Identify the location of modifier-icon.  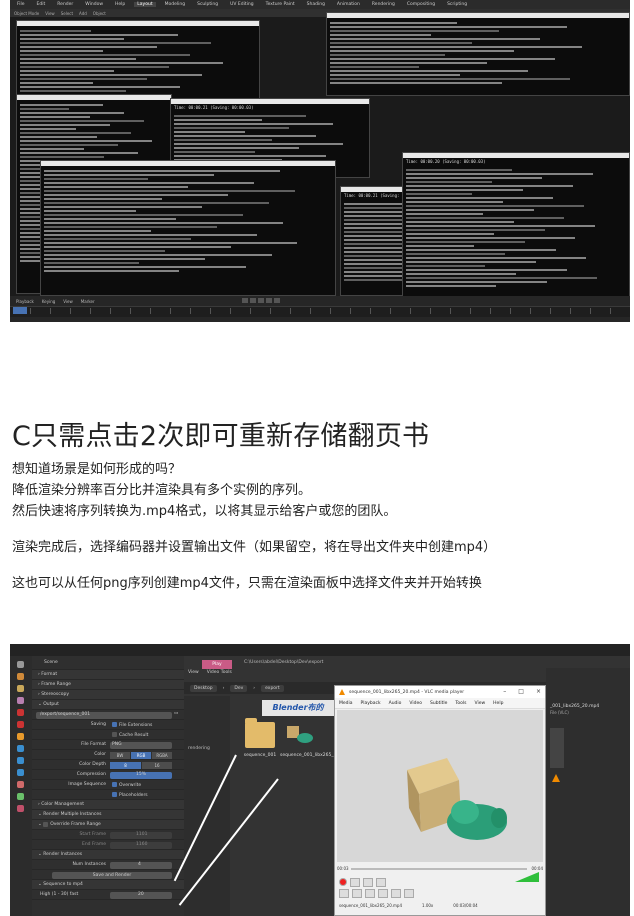
(20, 748).